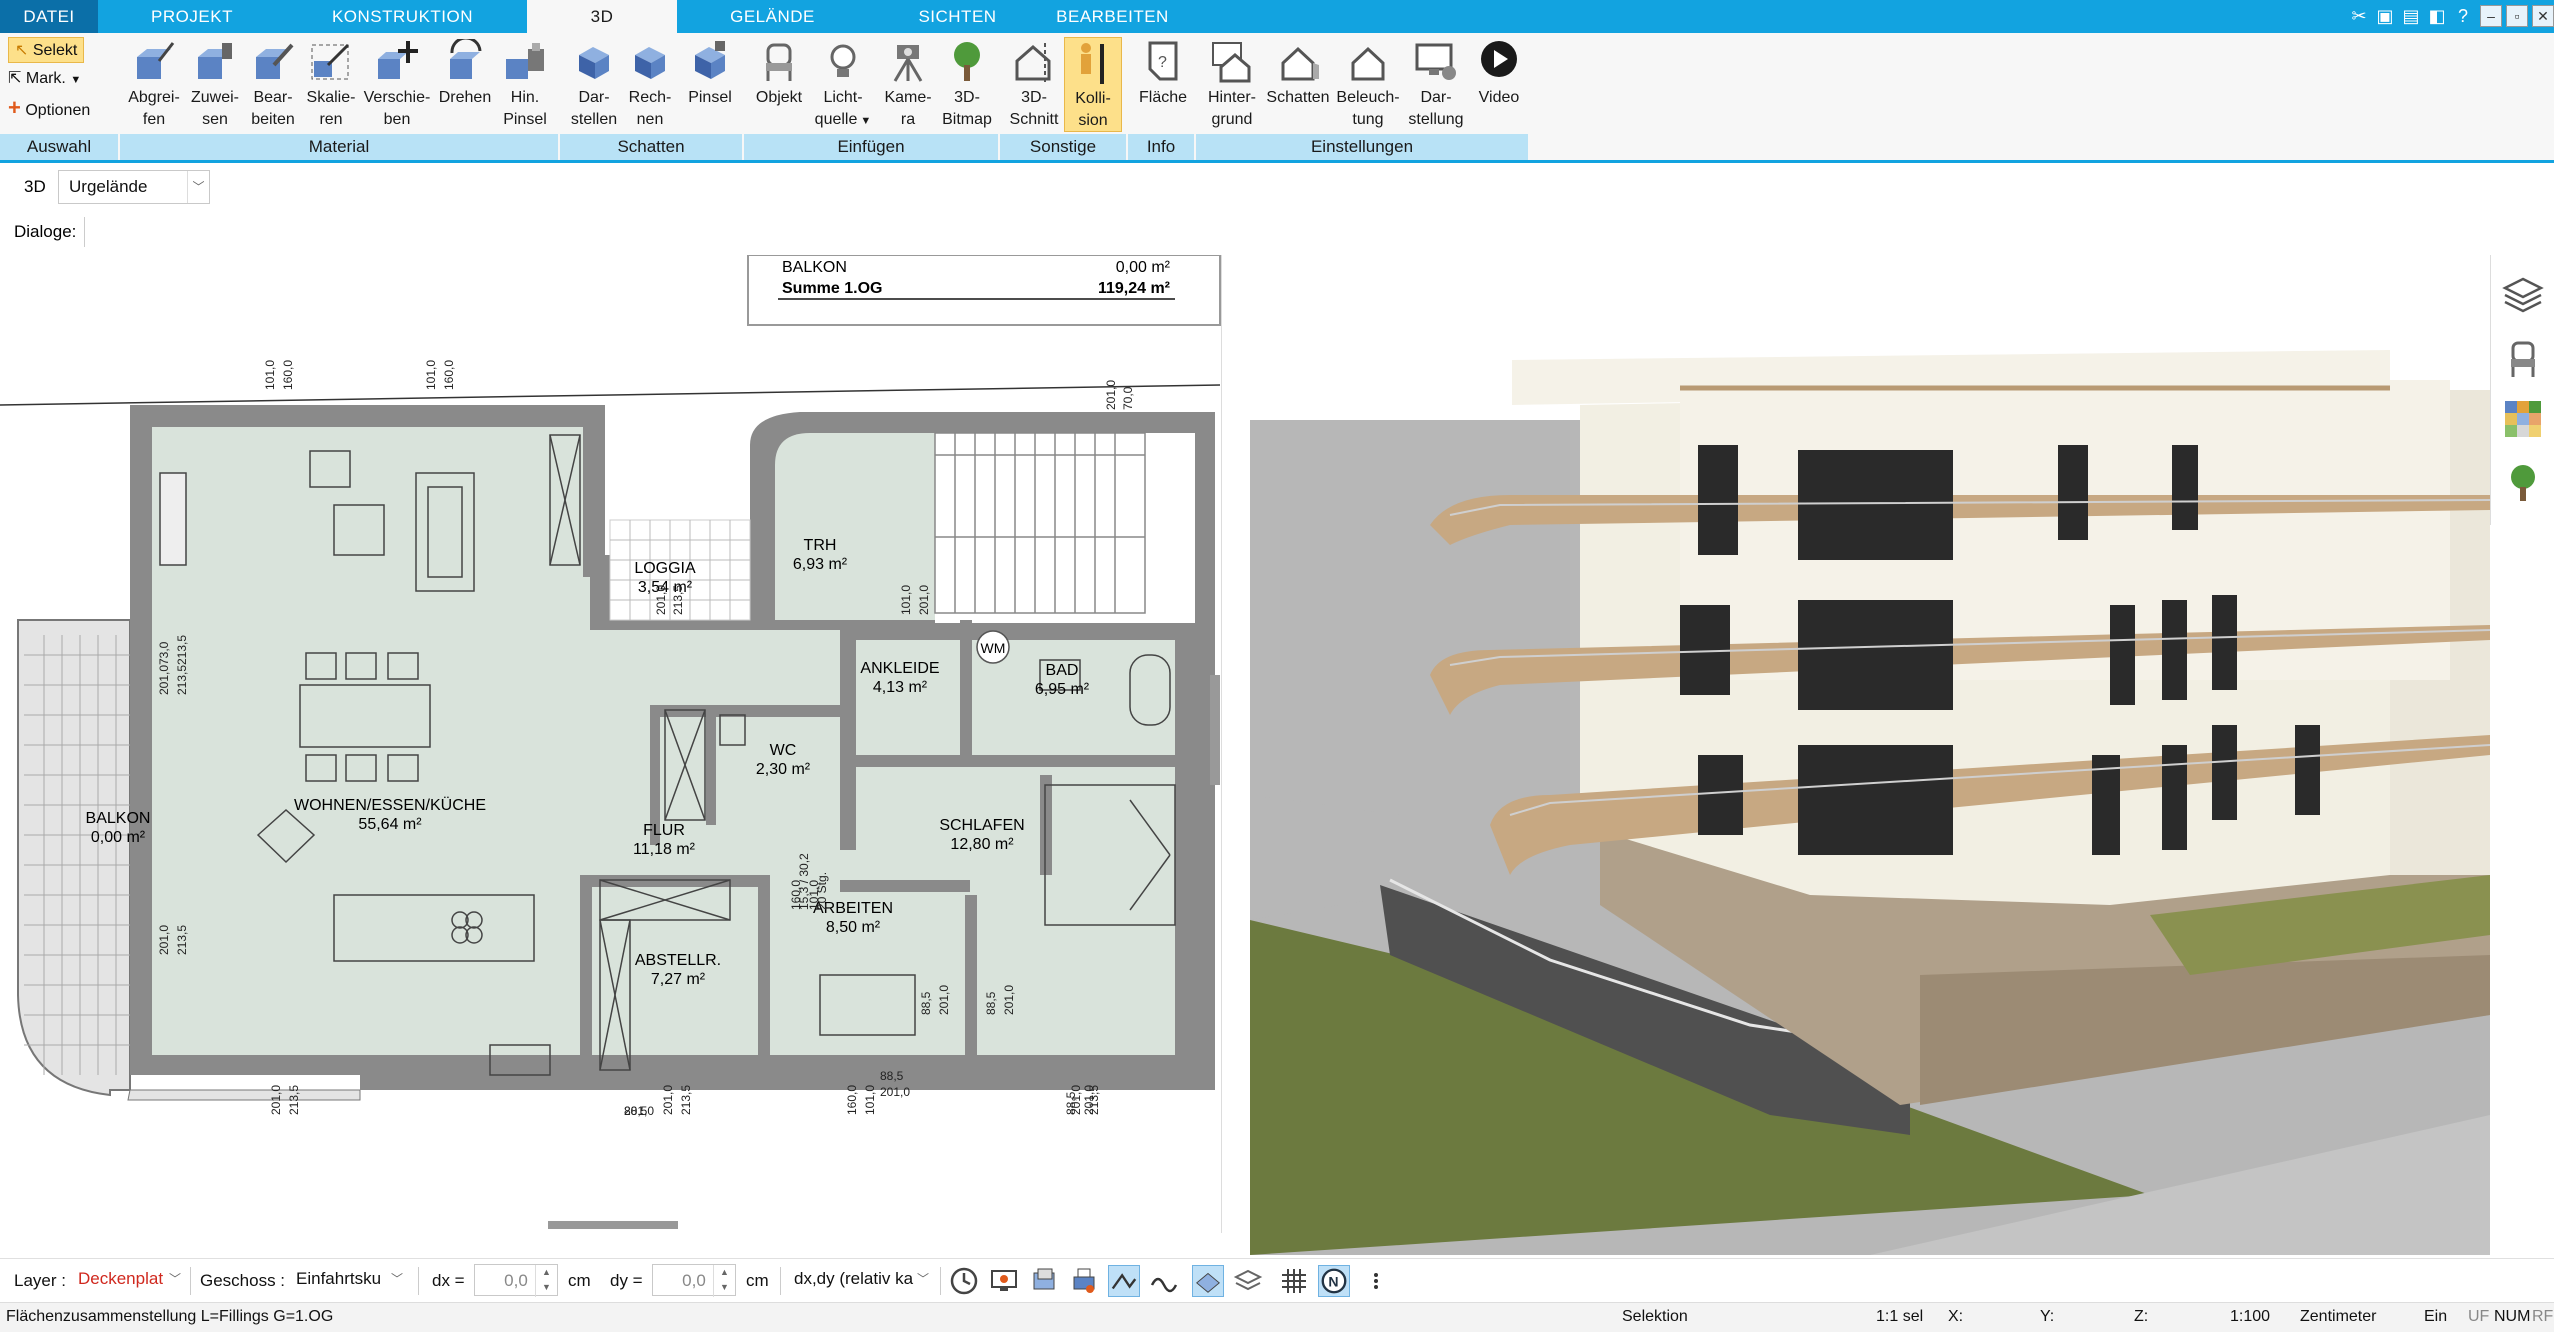  Describe the element at coordinates (1231, 62) in the screenshot. I see `house-background-icon` at that location.